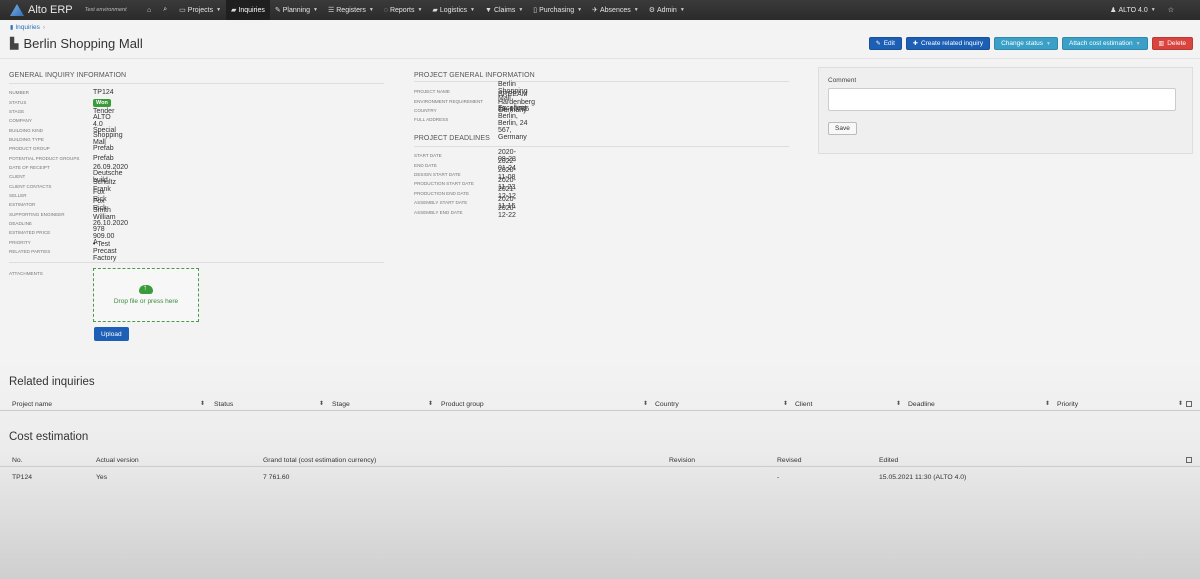 The width and height of the screenshot is (1200, 579). What do you see at coordinates (117, 460) in the screenshot?
I see `column-header: Actual version` at bounding box center [117, 460].